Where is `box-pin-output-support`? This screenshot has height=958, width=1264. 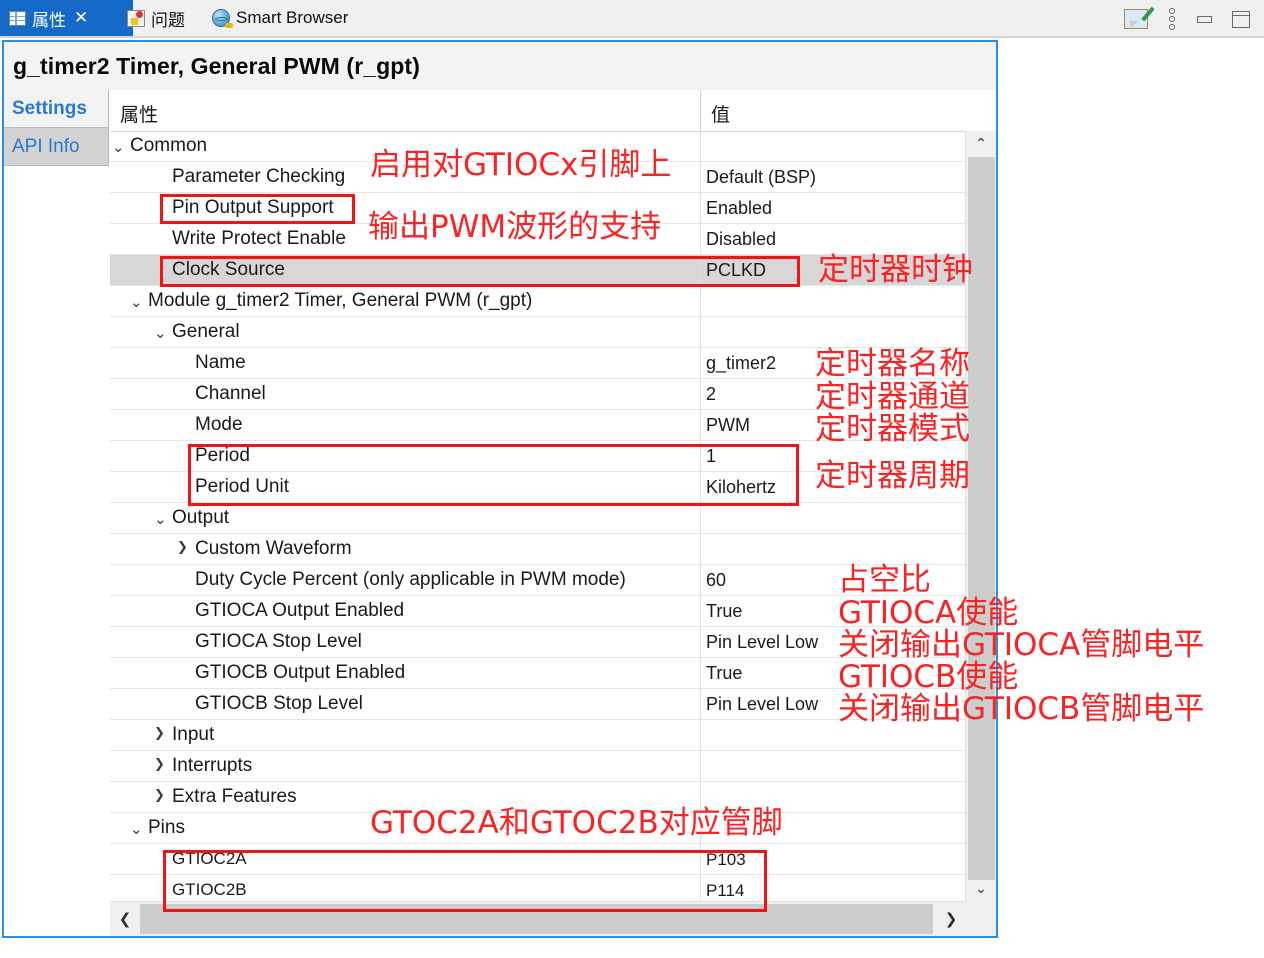 box-pin-output-support is located at coordinates (257, 209).